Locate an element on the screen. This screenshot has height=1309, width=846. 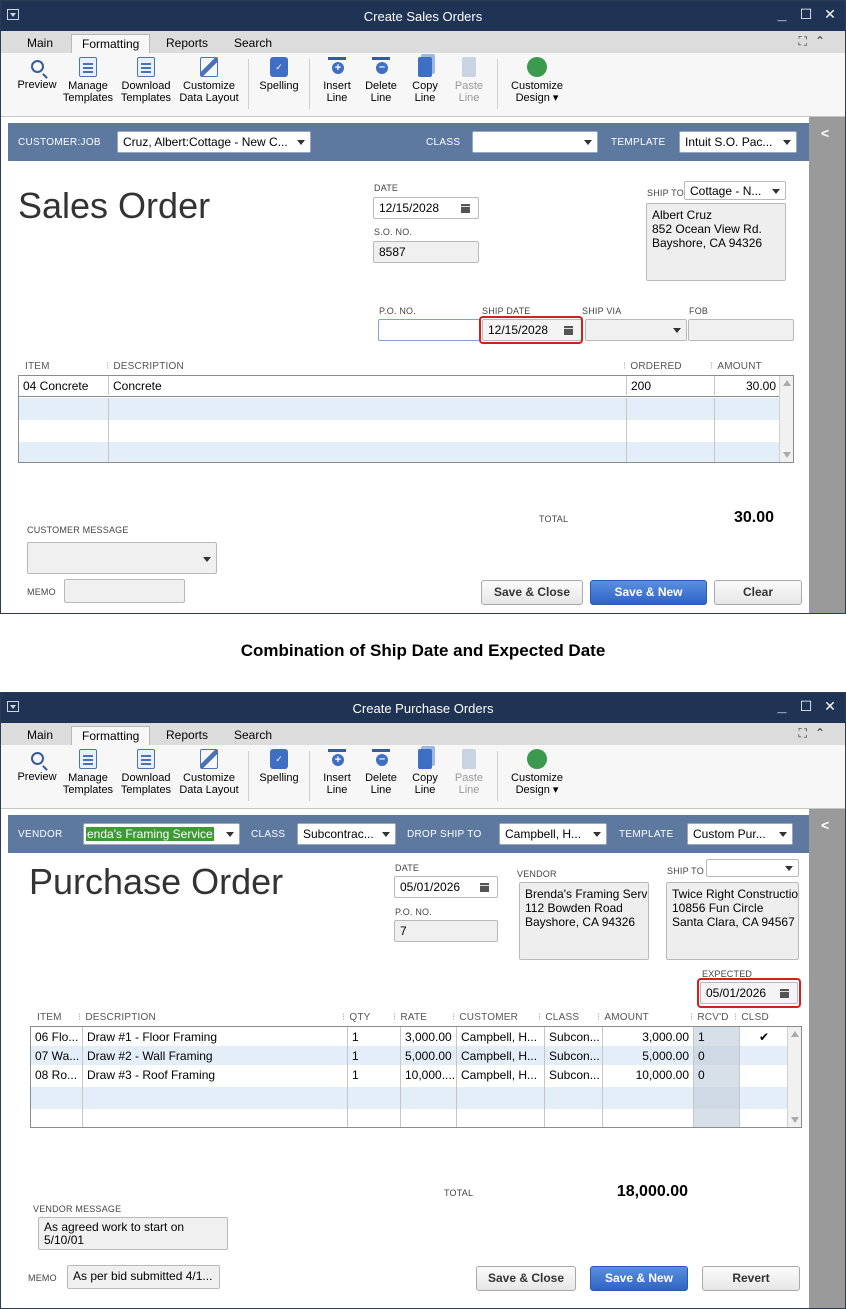
class-dropdown is located at coordinates (535, 142).